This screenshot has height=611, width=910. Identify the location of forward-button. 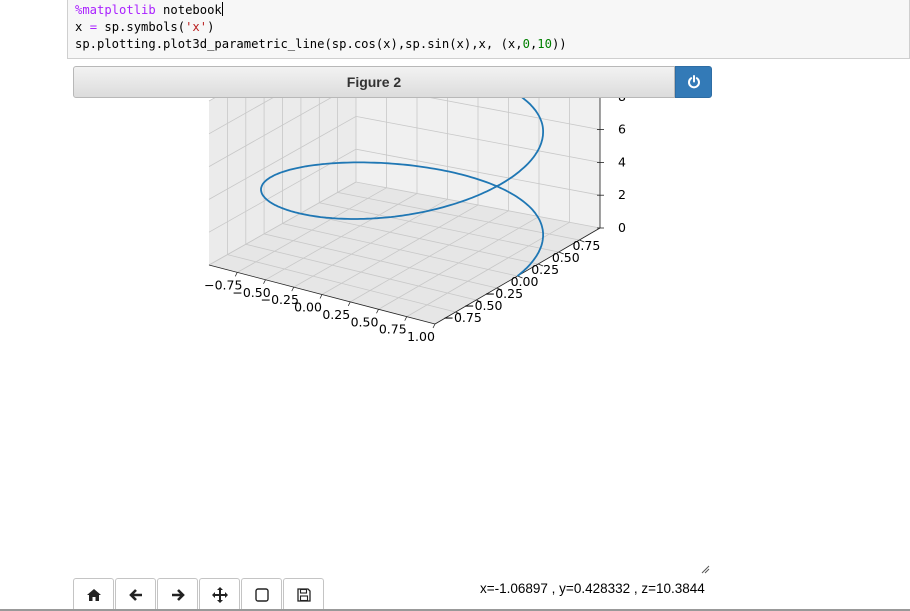
(177, 594).